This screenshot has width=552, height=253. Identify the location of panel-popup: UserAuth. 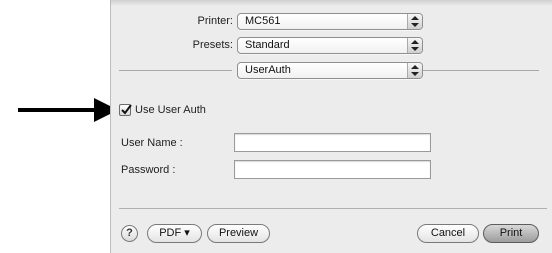
(330, 70).